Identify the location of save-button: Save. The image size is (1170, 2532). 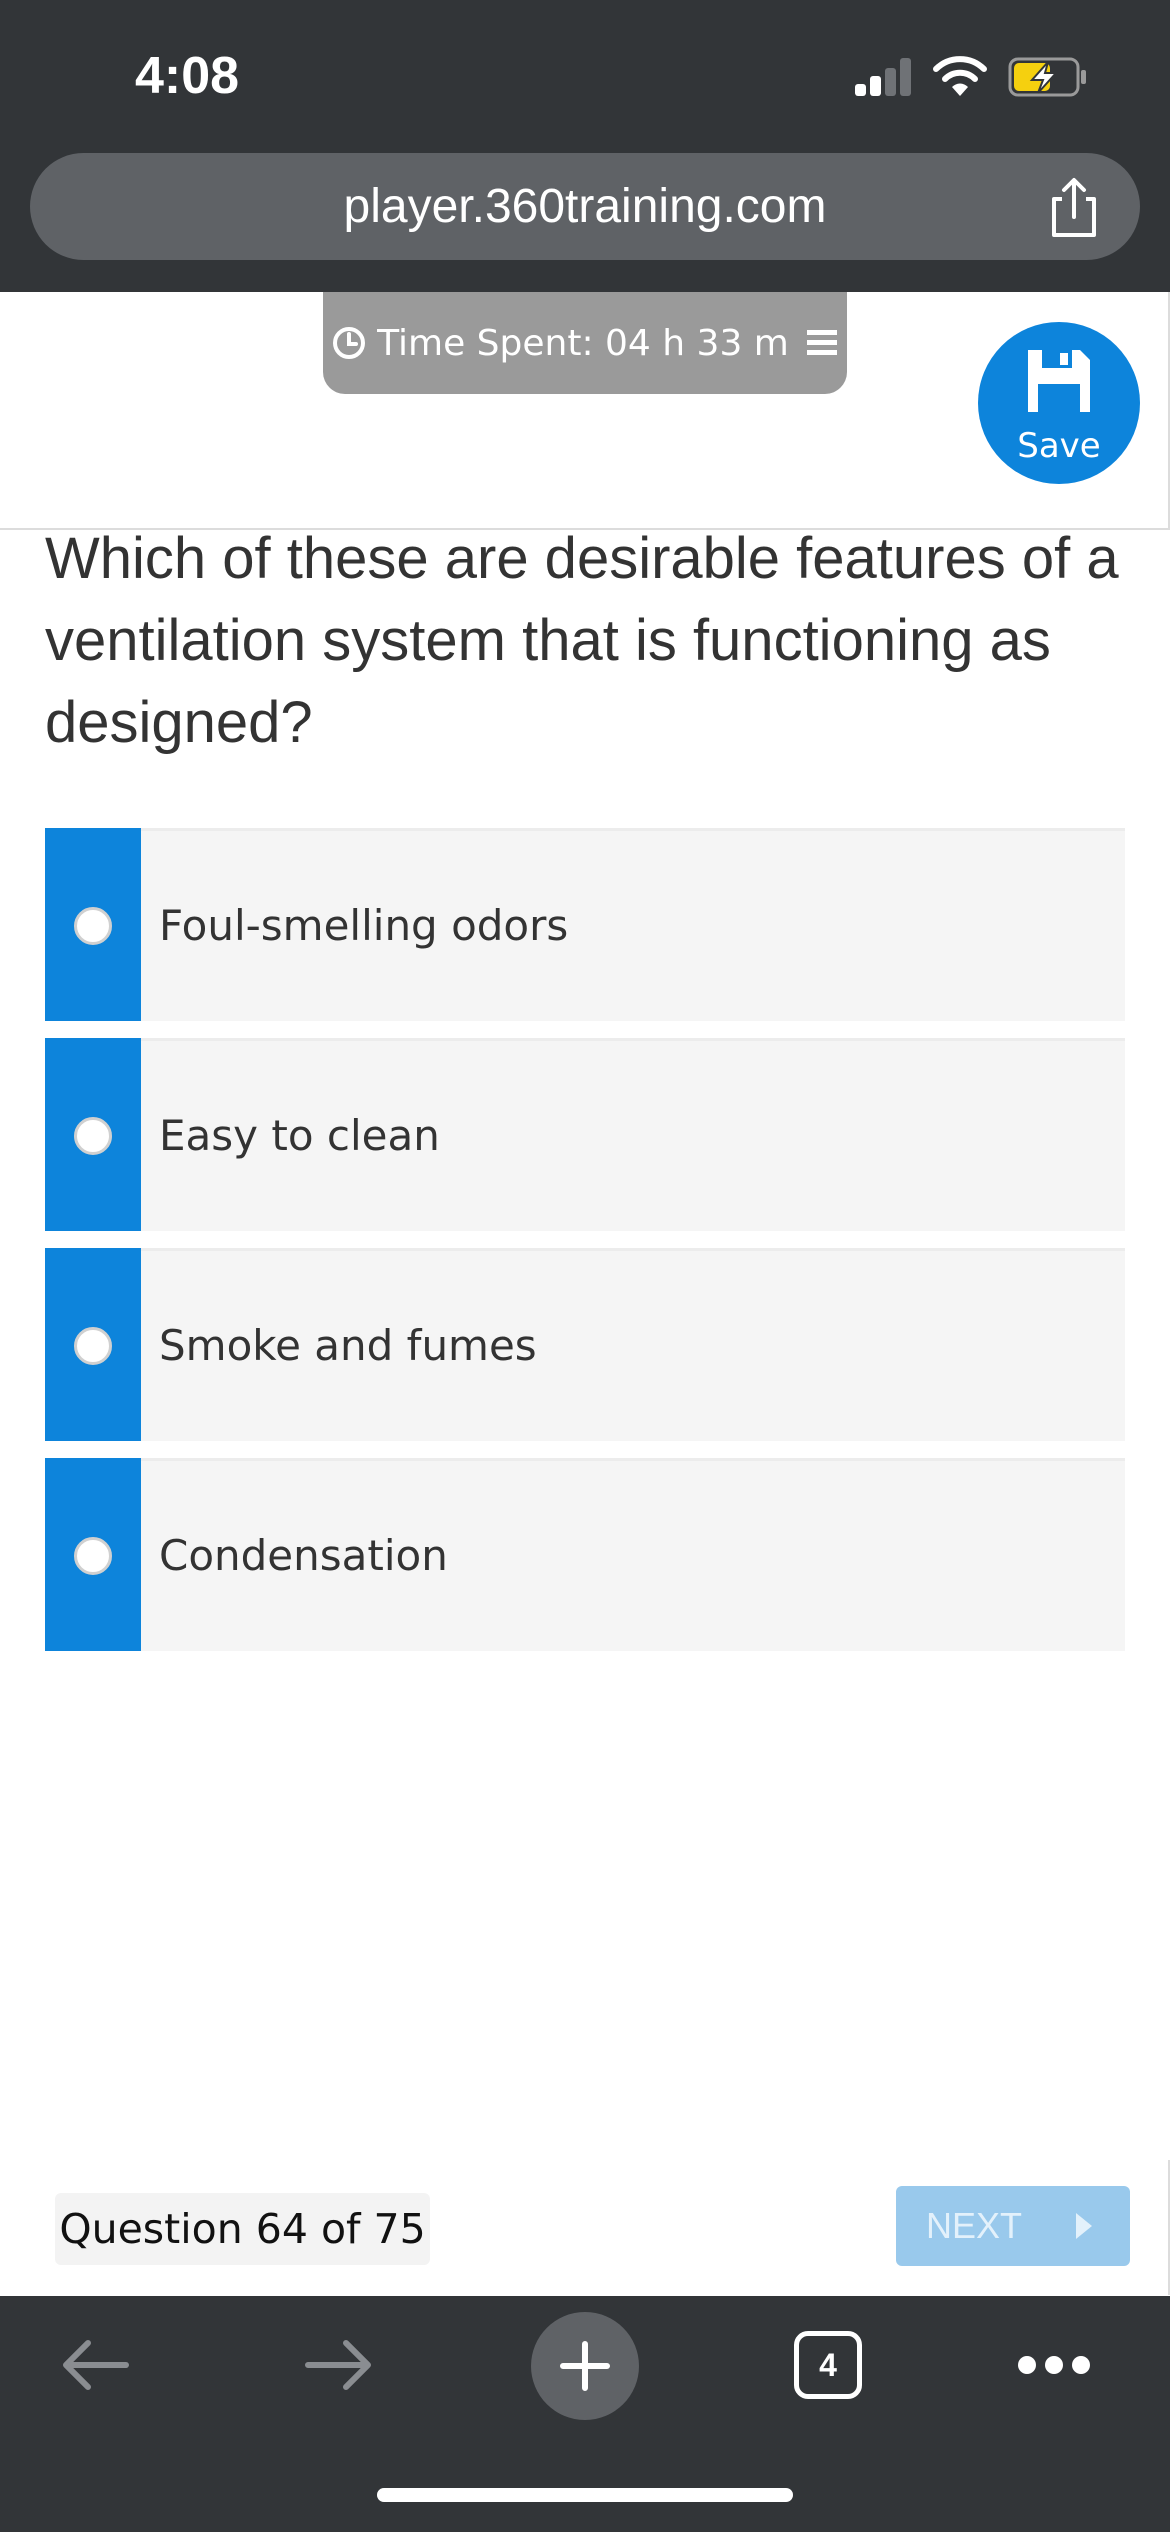
(1059, 403).